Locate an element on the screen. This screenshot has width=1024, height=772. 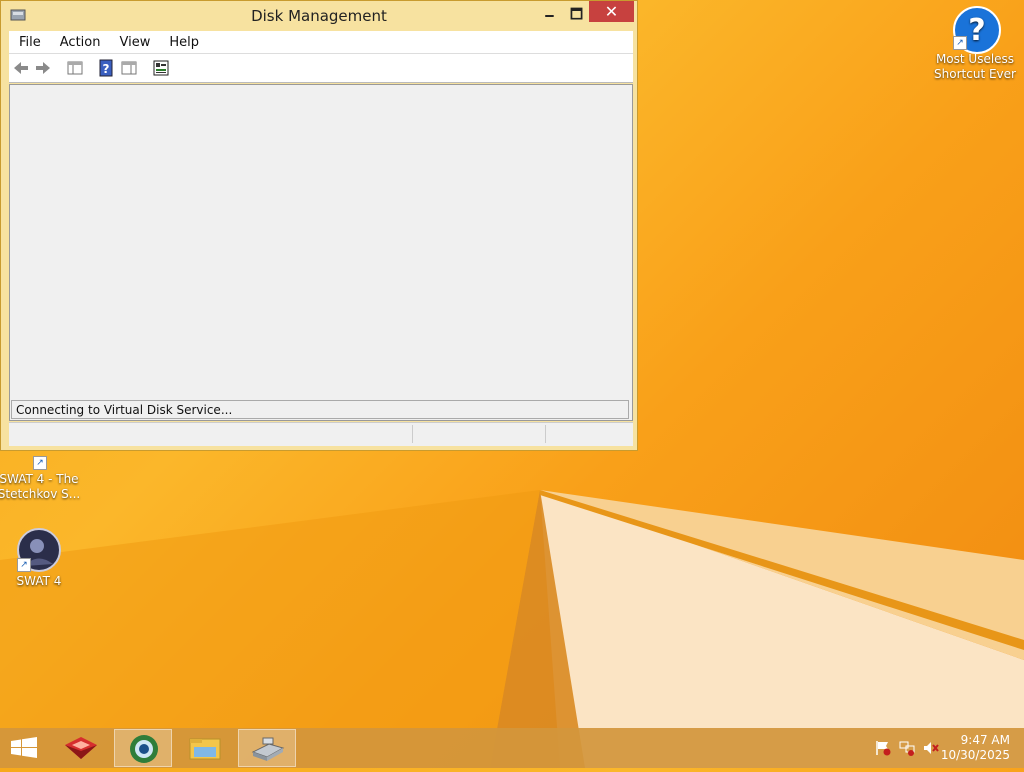
clock-time: 9:47 AM is located at coordinates (985, 740).